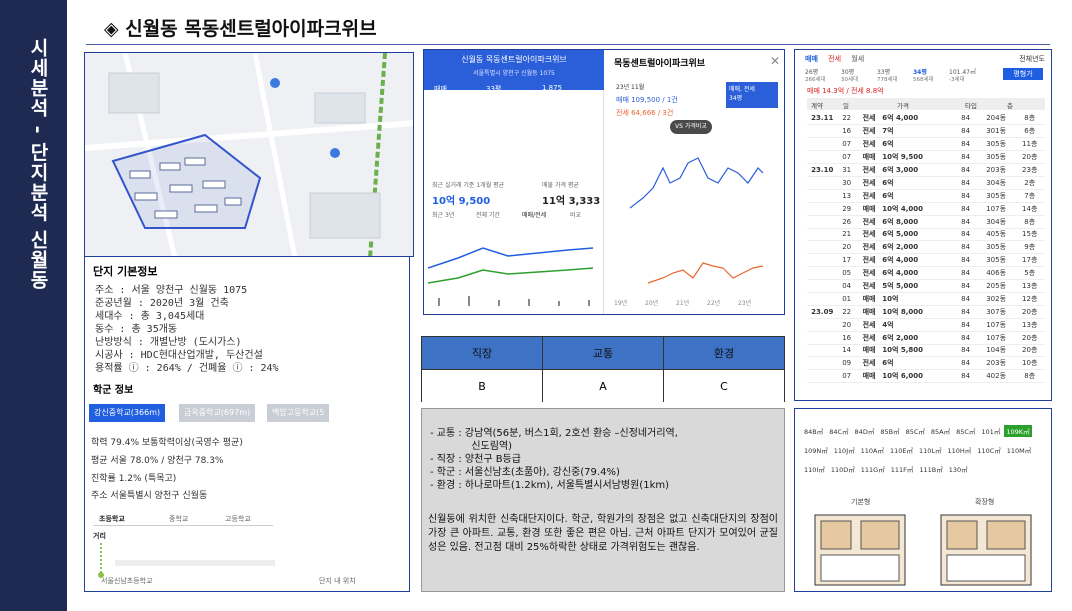  I want to click on table-row: 05 전세 6억 4,000 84 406동 5층, so click(926, 273).